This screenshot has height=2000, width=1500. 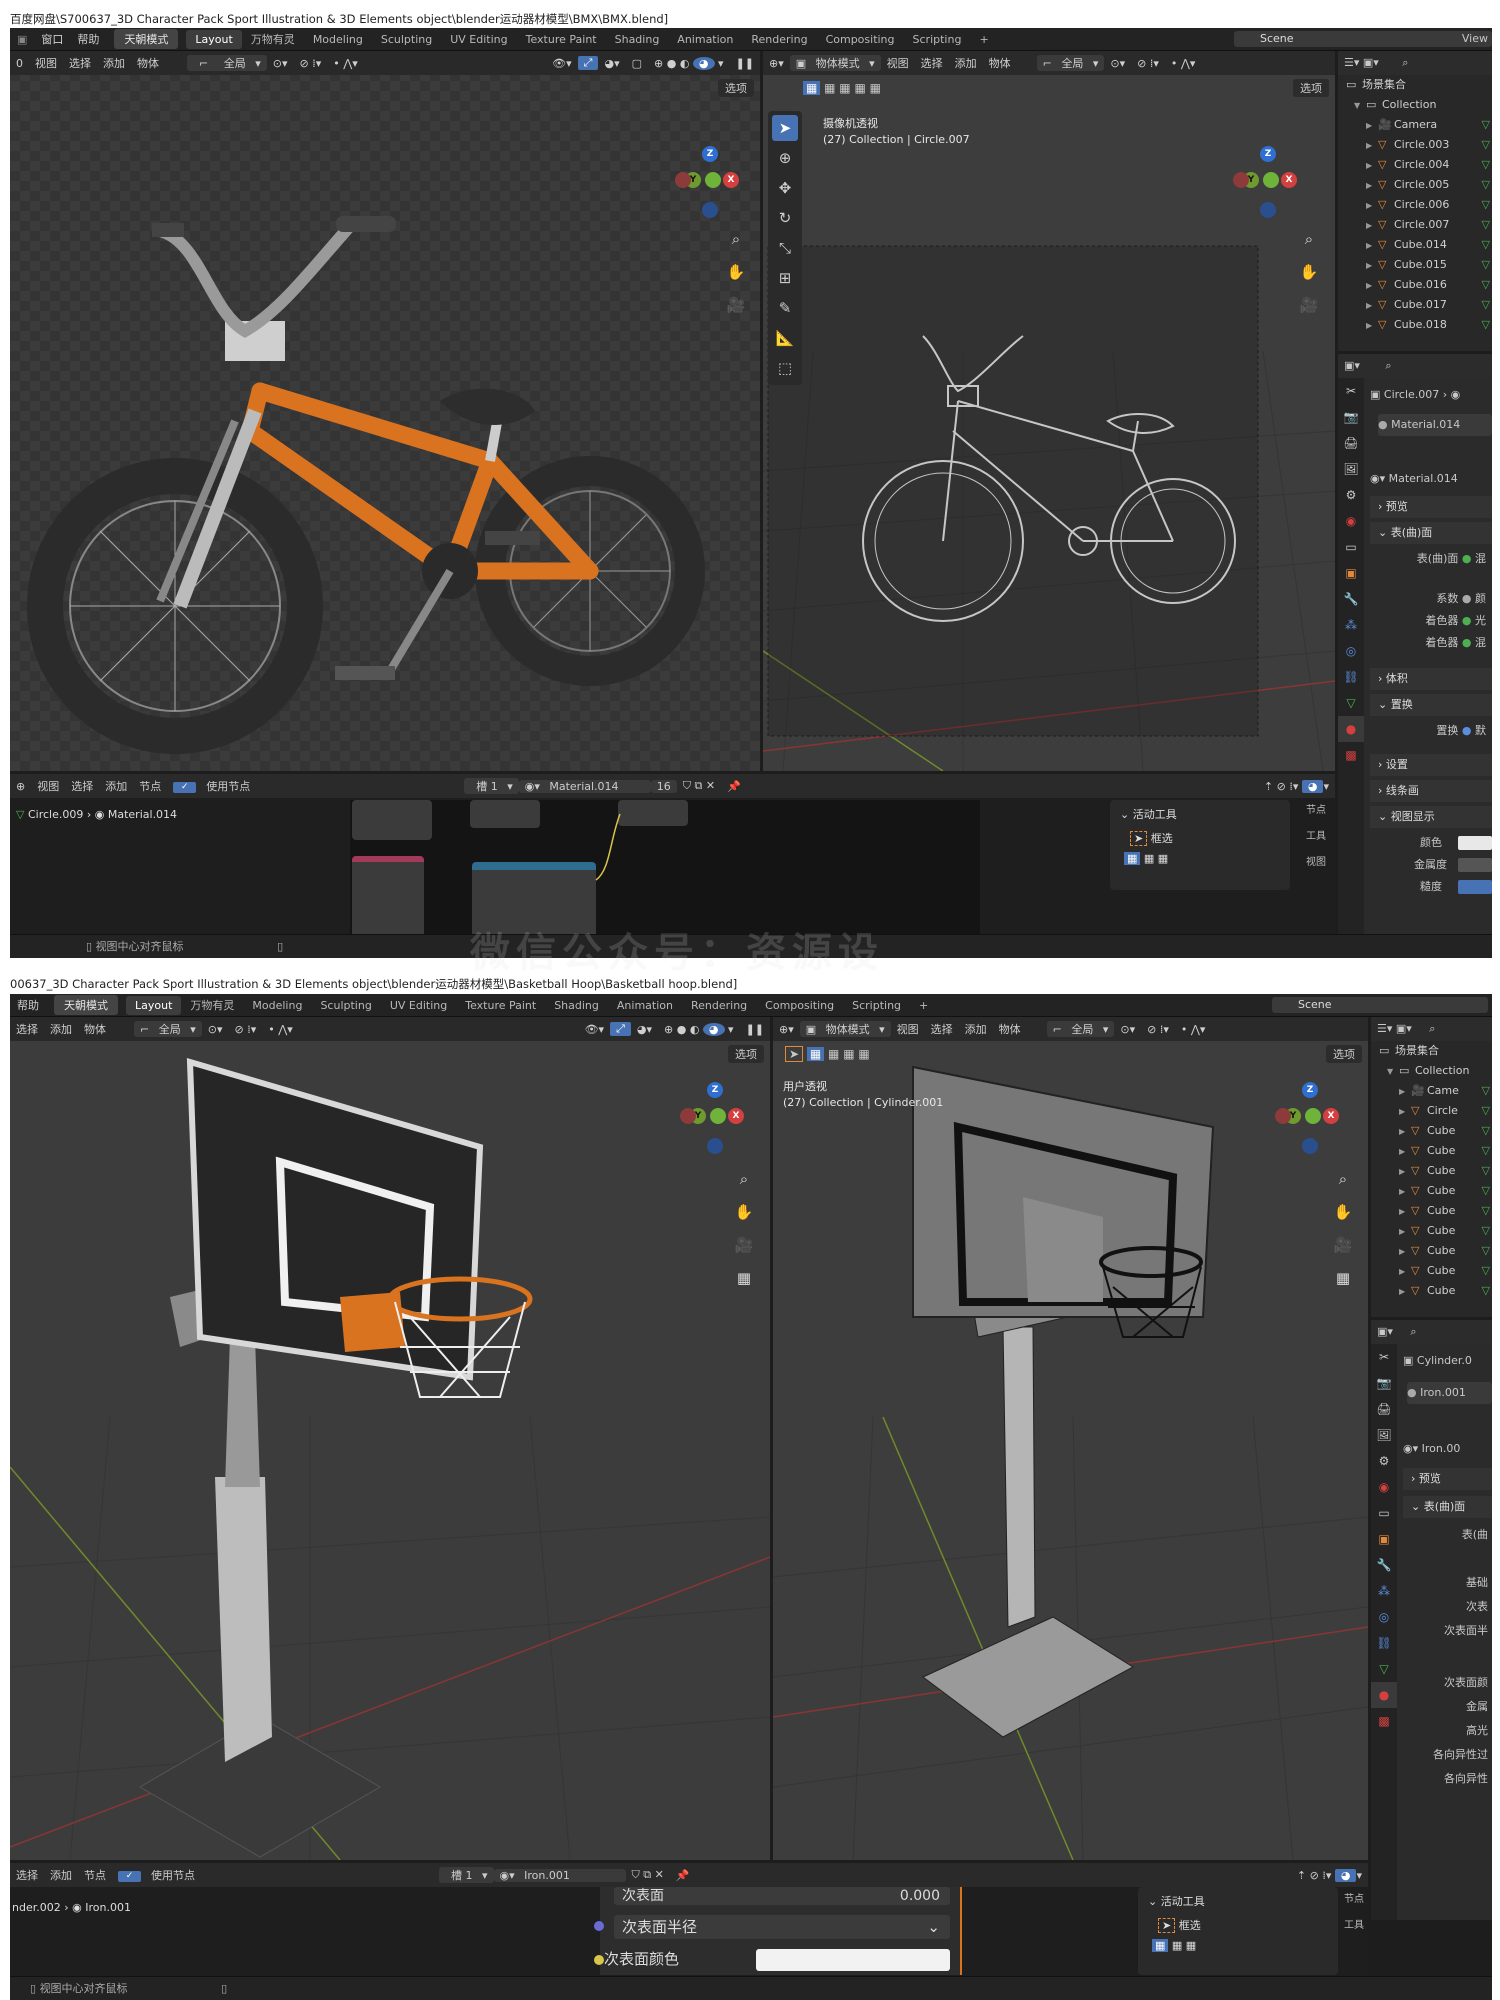 I want to click on modifier-tab-icon-b: 🔧, so click(x=1384, y=1565).